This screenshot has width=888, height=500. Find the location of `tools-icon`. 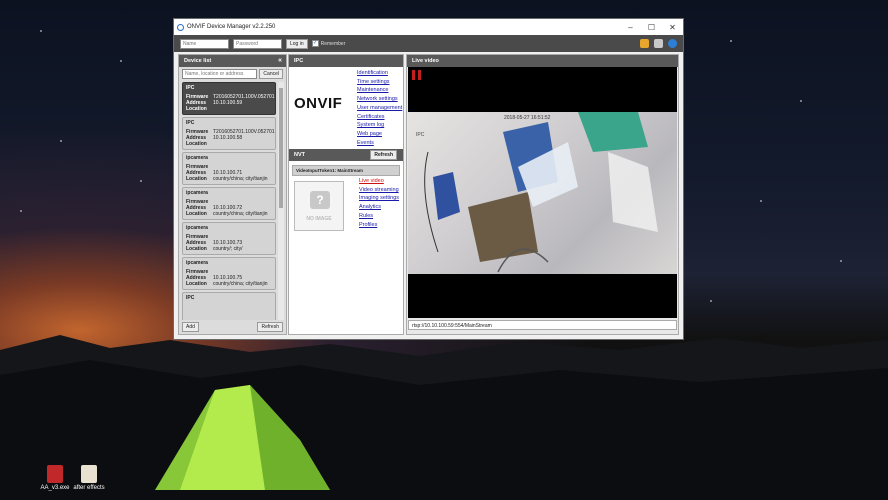

tools-icon is located at coordinates (658, 43).